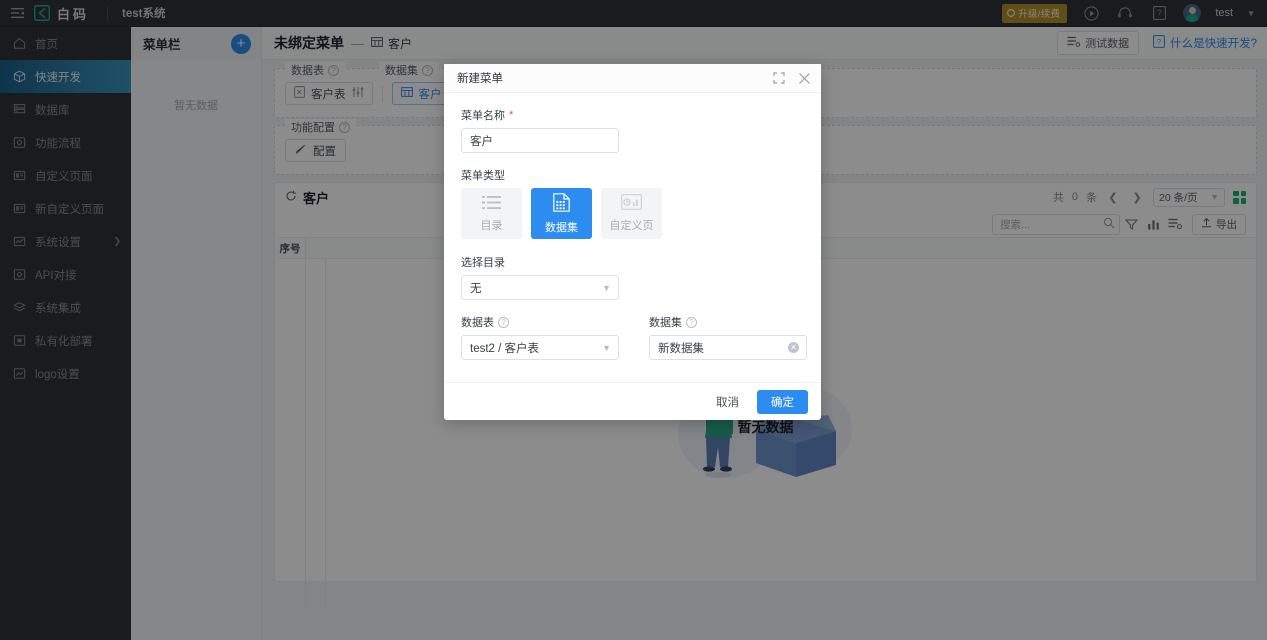 This screenshot has height=640, width=1267. I want to click on dialog-header-actions, so click(791, 78).